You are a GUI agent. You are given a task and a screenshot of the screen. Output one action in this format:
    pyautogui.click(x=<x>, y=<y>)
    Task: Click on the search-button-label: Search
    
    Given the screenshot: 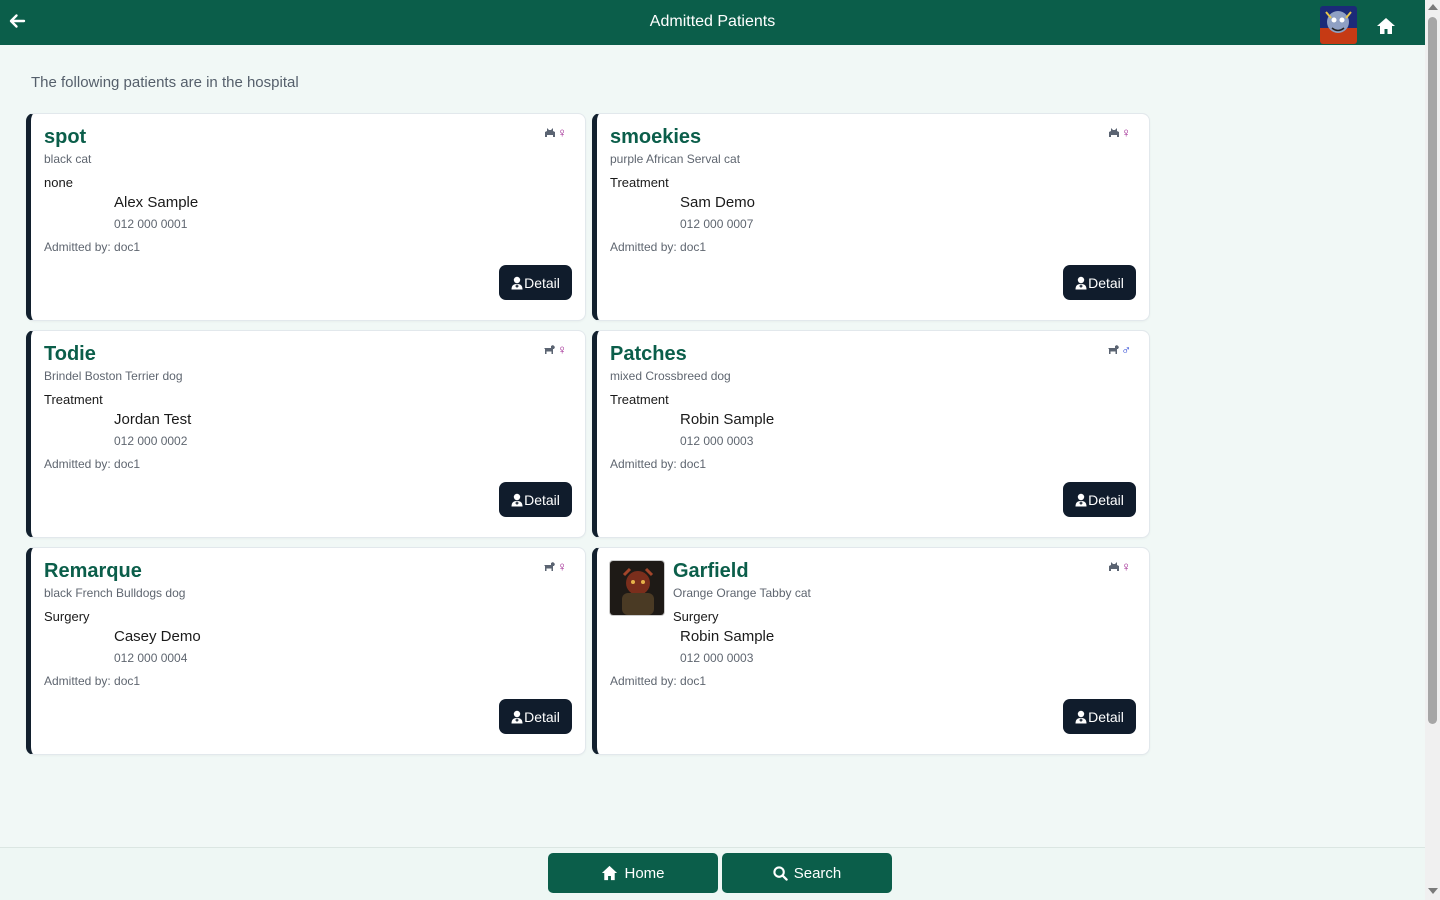 What is the action you would take?
    pyautogui.click(x=817, y=873)
    